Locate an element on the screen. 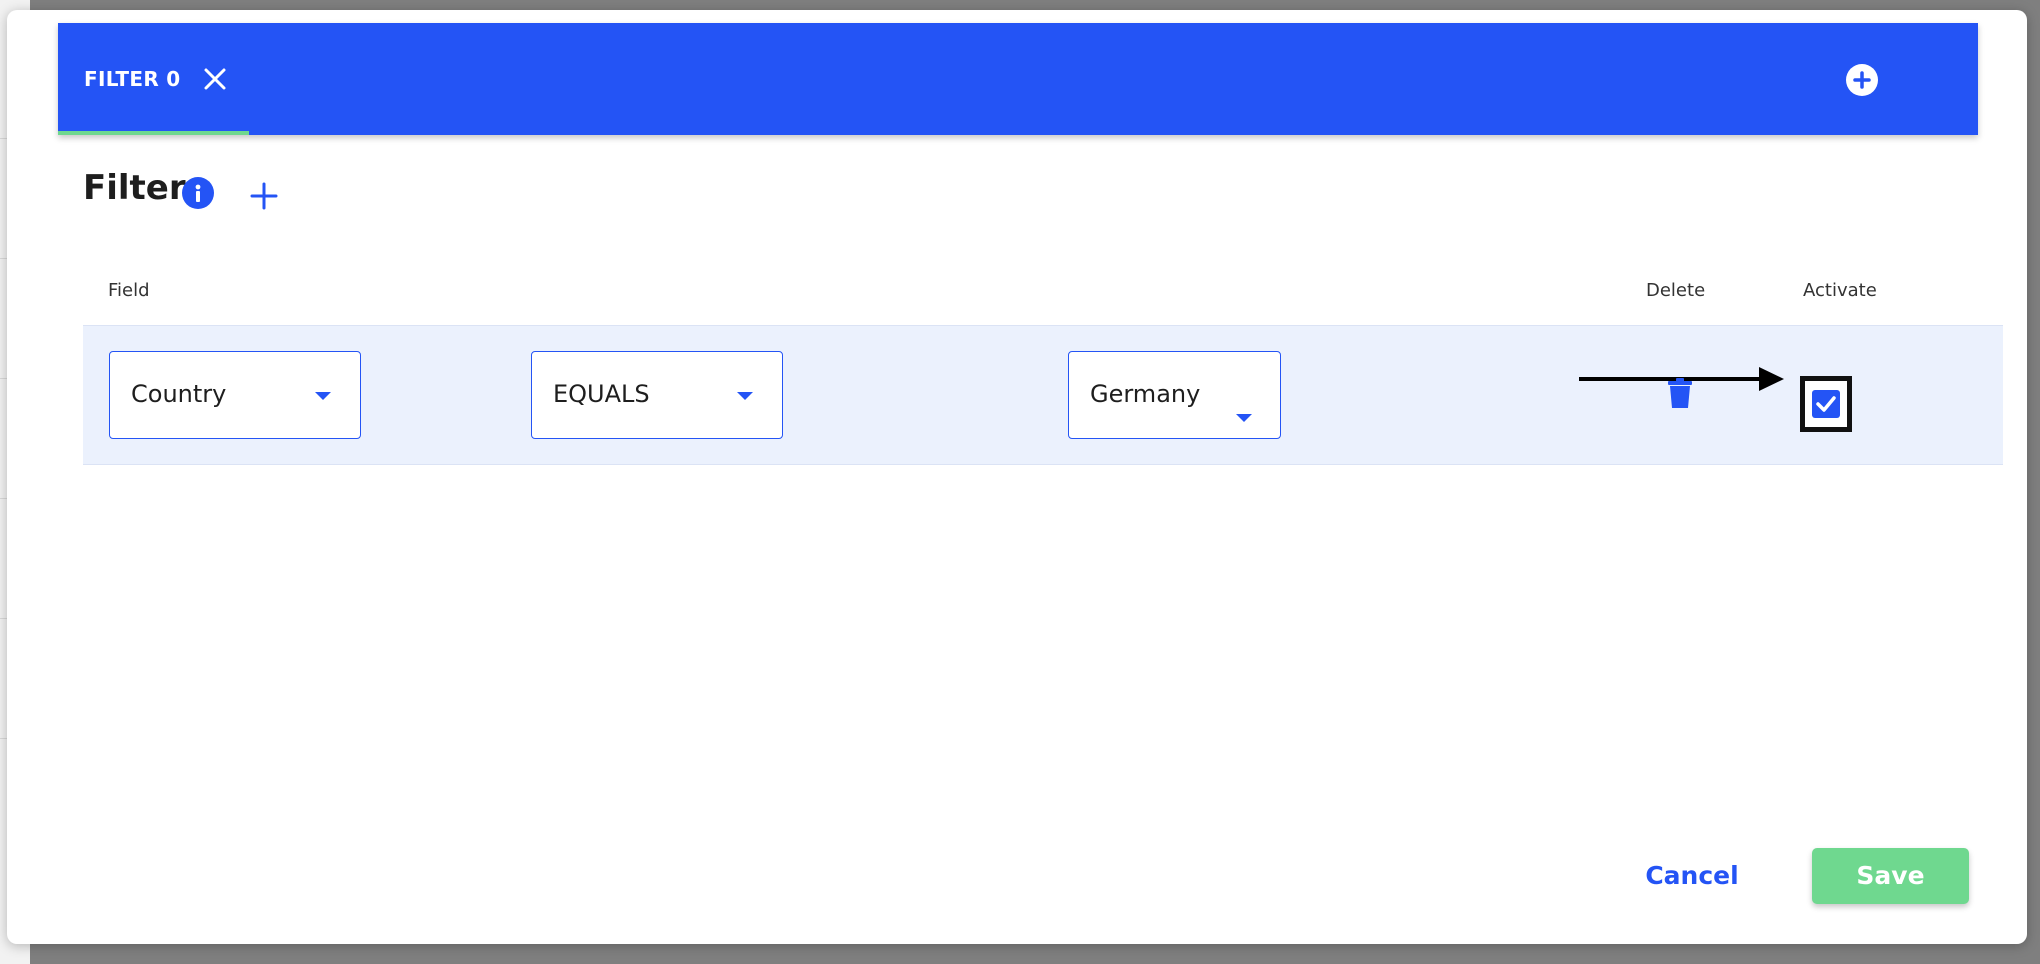 Image resolution: width=2040 pixels, height=964 pixels. column-header-activate: Activate is located at coordinates (1840, 290).